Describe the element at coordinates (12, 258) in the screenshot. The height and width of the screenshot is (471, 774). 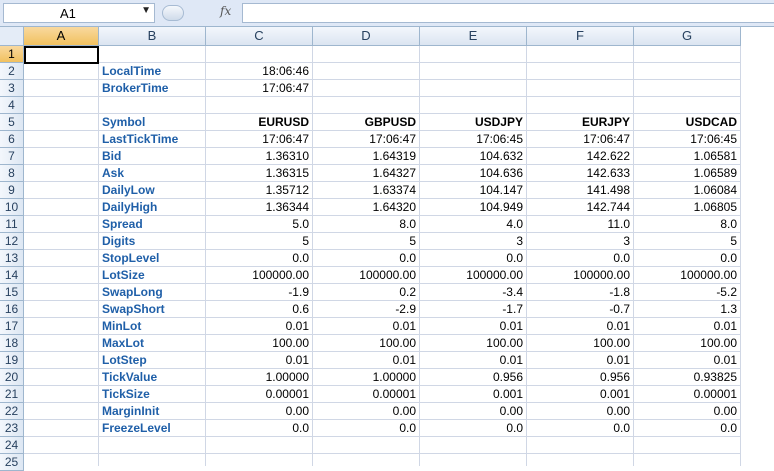
I see `row-header-13: 13` at that location.